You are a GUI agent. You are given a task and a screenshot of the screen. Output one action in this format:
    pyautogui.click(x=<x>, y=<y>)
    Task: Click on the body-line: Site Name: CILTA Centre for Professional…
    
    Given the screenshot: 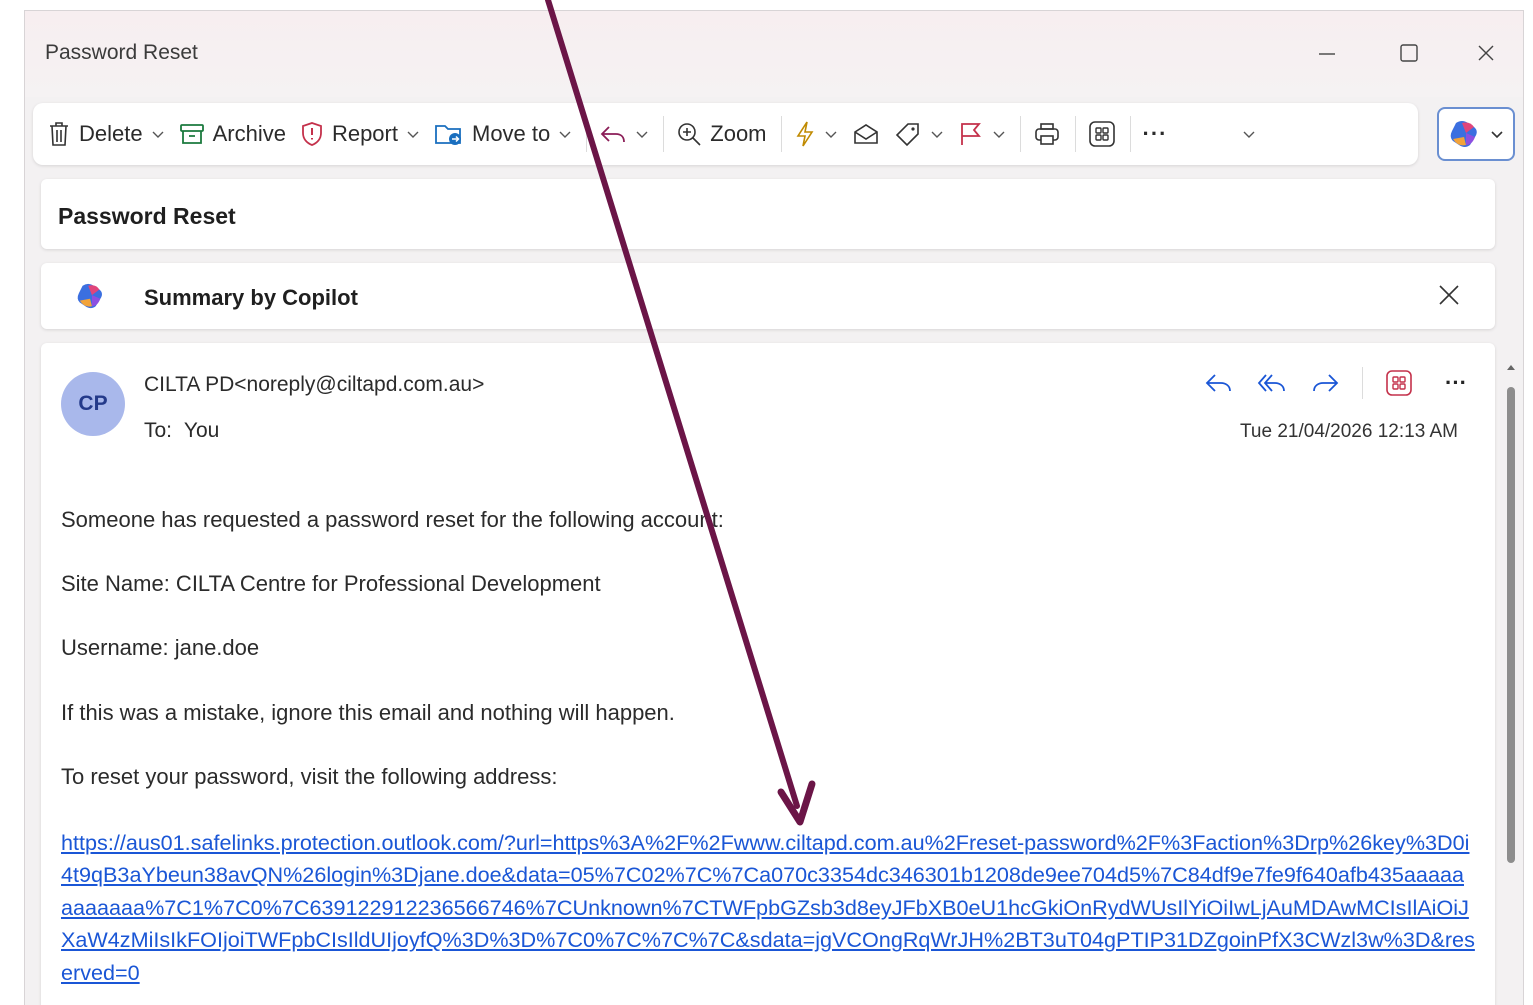 What is the action you would take?
    pyautogui.click(x=331, y=583)
    